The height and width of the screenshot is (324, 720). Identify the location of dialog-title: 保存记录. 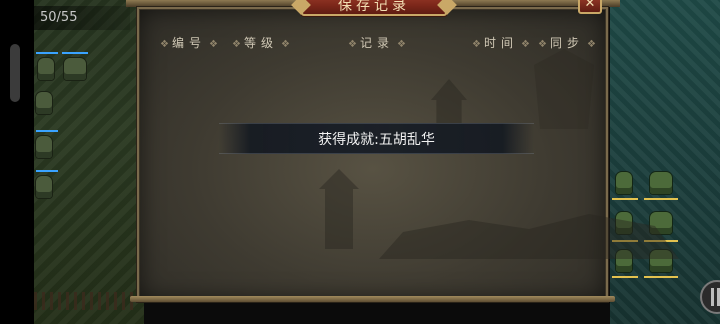
(374, 7).